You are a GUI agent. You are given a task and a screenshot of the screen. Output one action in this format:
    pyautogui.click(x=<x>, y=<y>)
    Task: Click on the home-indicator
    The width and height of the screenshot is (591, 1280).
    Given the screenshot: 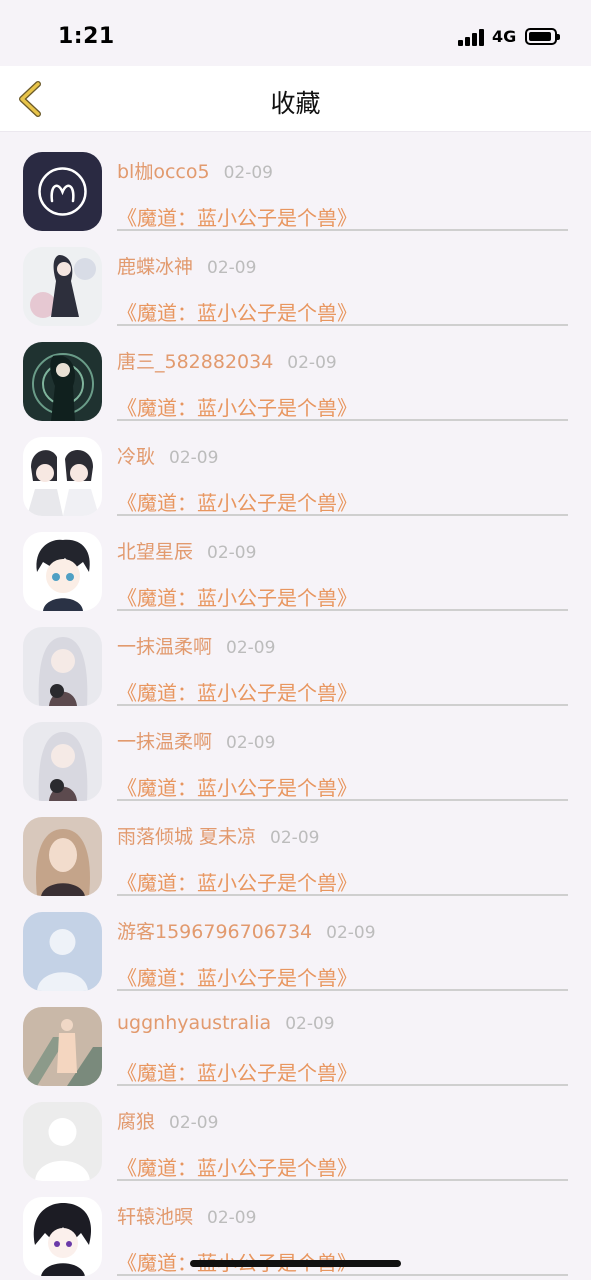 What is the action you would take?
    pyautogui.click(x=295, y=1263)
    